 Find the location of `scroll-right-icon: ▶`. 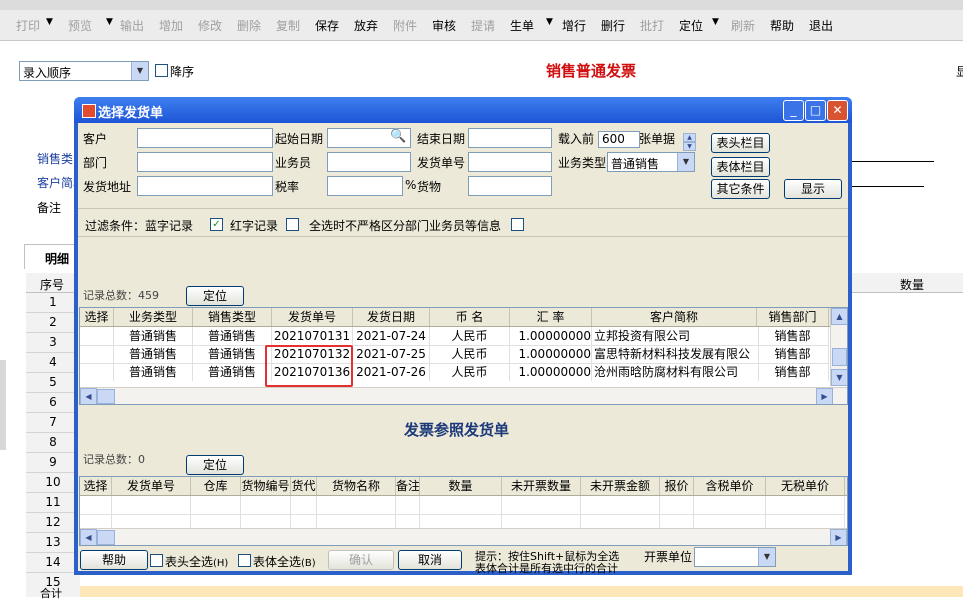

scroll-right-icon: ▶ is located at coordinates (824, 396).